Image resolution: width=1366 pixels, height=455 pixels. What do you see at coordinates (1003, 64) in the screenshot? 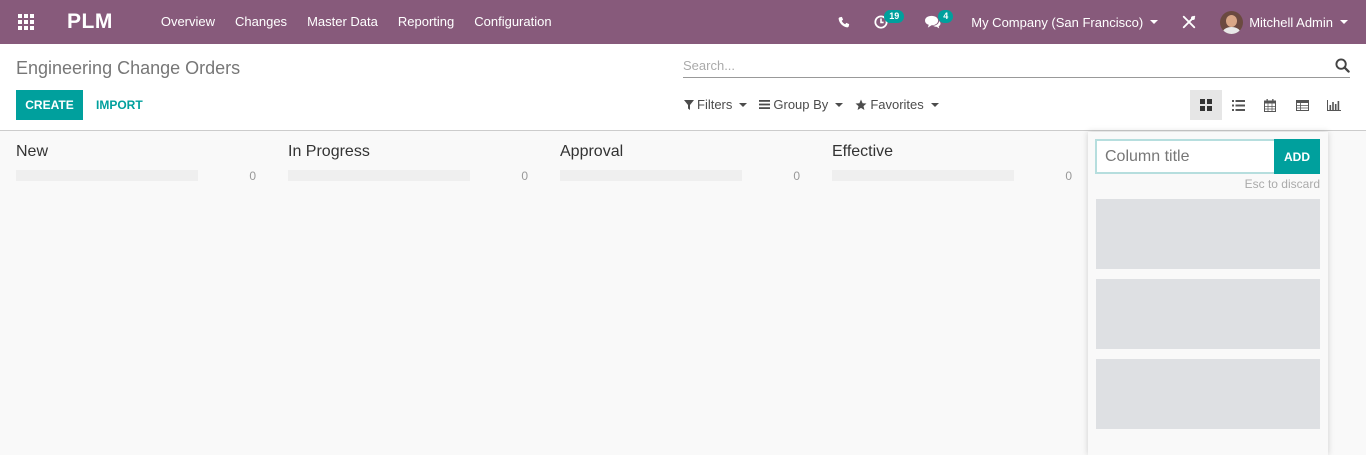
I see `search-input` at bounding box center [1003, 64].